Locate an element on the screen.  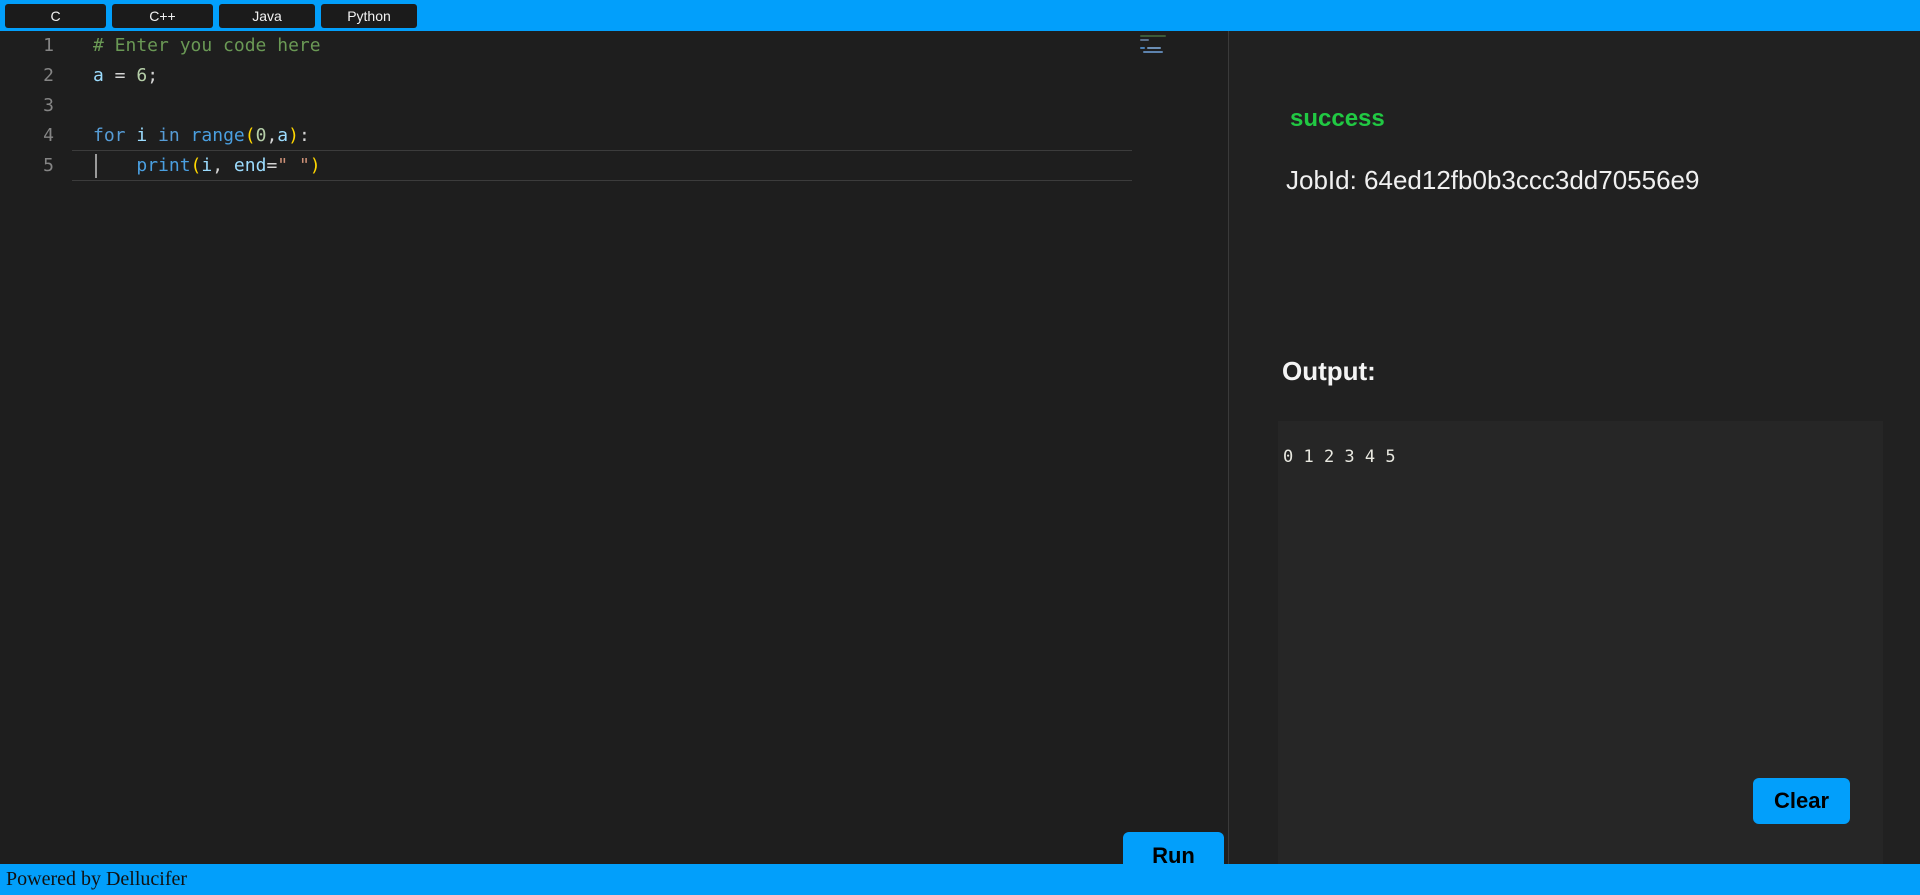
output-heading: Output: is located at coordinates (1329, 371).